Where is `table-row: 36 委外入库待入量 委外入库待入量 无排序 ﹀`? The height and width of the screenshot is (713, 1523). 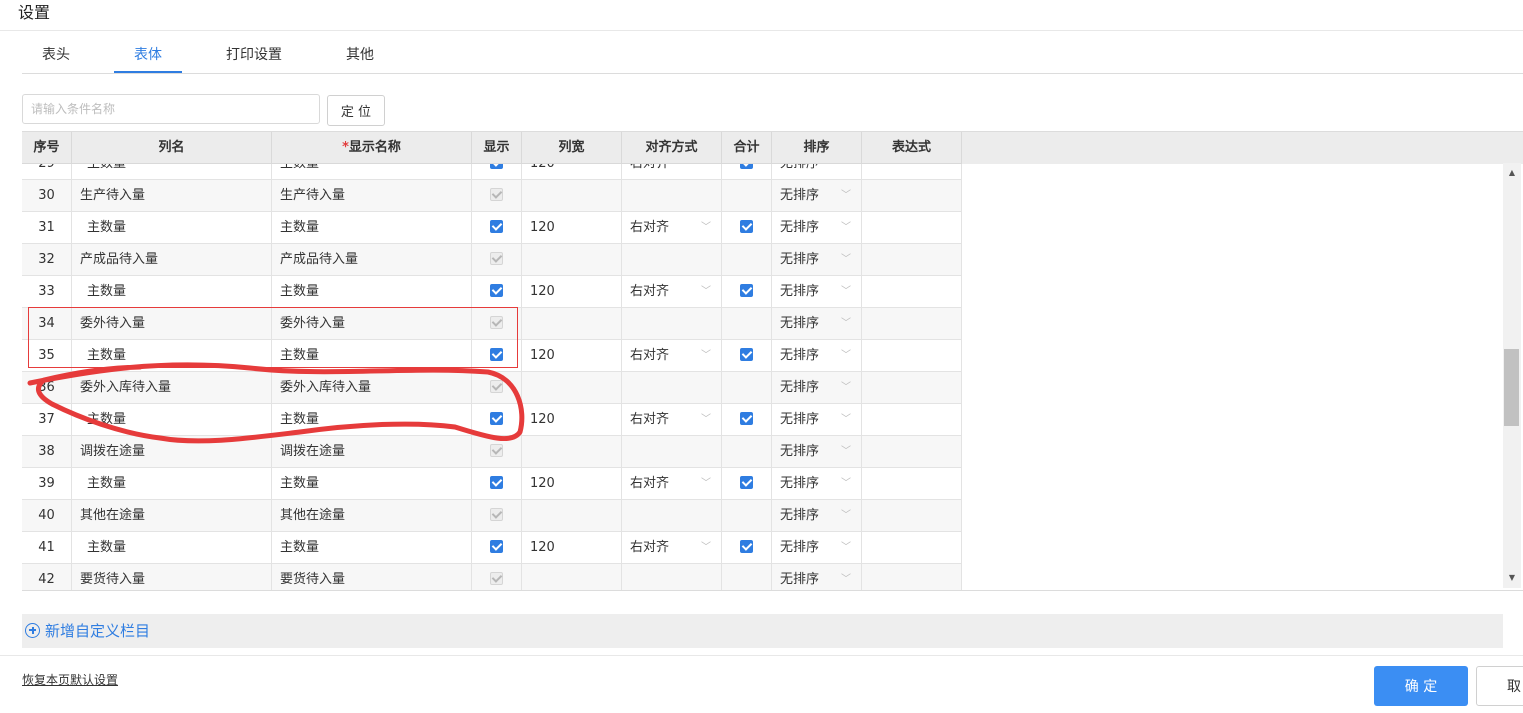
table-row: 36 委外入库待入量 委外入库待入量 无排序 ﹀ is located at coordinates (492, 388).